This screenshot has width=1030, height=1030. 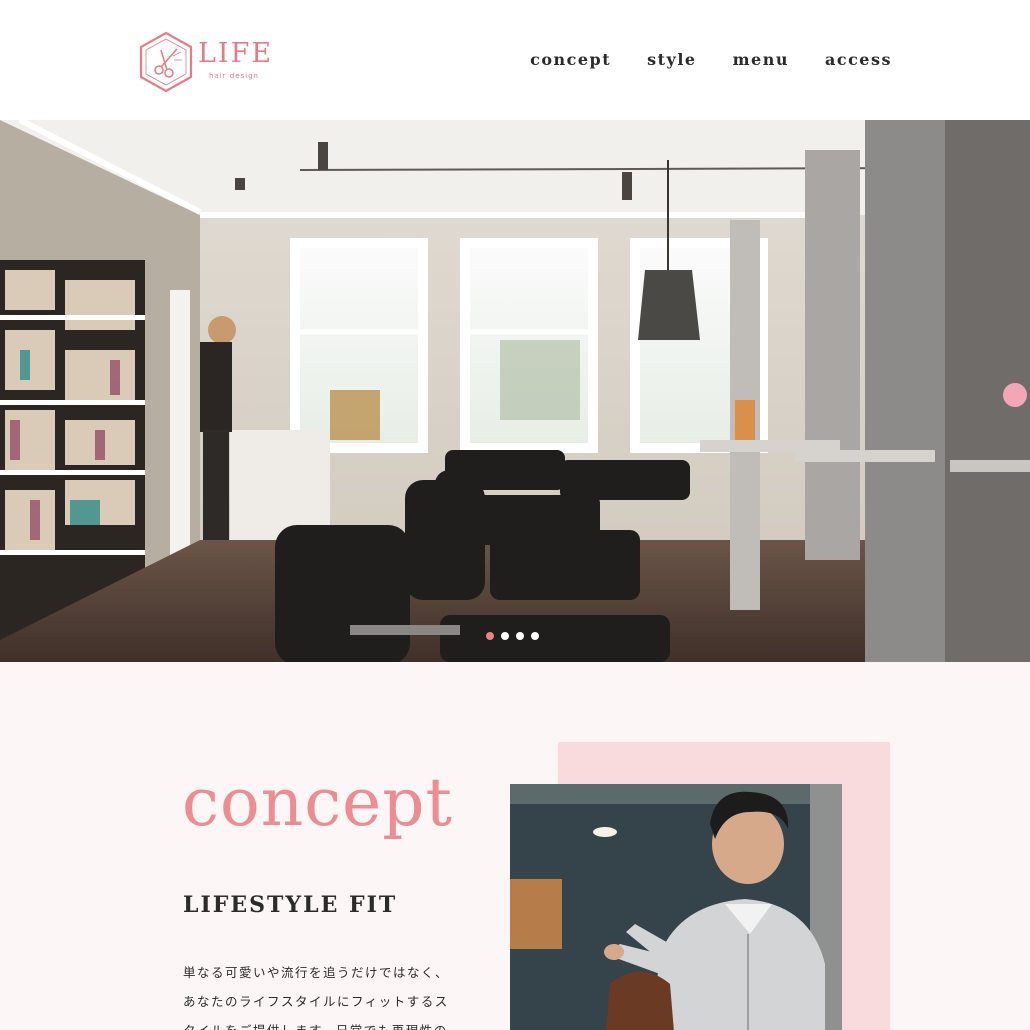 I want to click on concept-heading: concept, so click(x=317, y=802).